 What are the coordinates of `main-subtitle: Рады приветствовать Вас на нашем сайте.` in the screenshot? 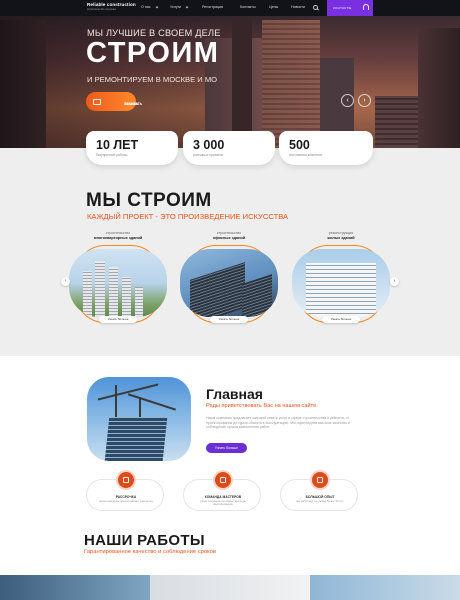 It's located at (262, 406).